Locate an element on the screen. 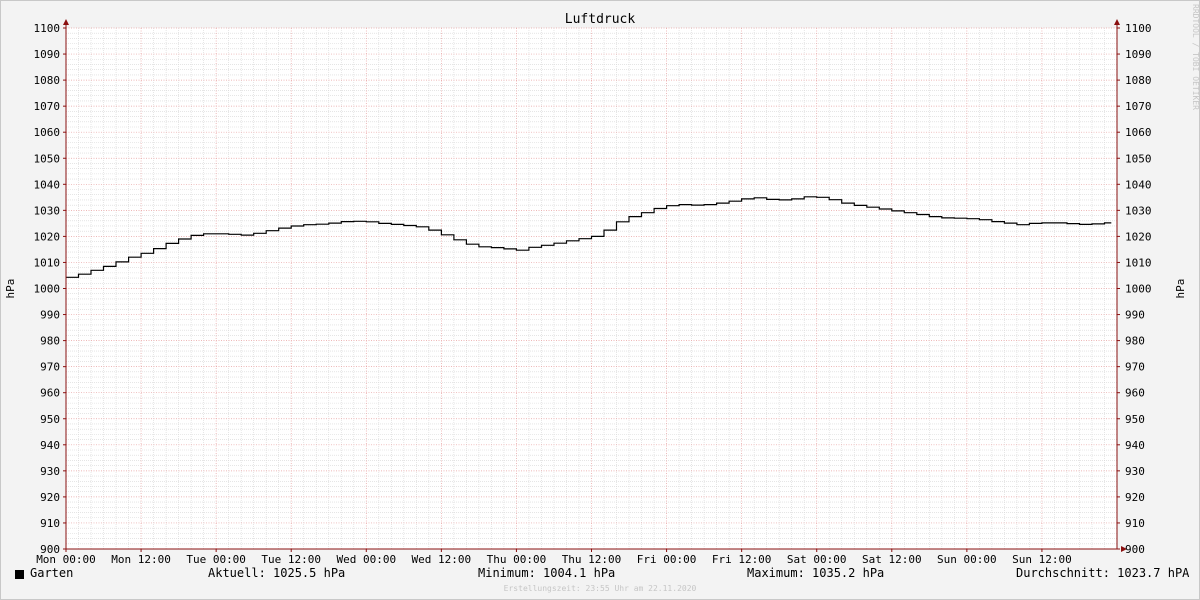  x-tick-label: Fri 00:00 is located at coordinates (667, 559).